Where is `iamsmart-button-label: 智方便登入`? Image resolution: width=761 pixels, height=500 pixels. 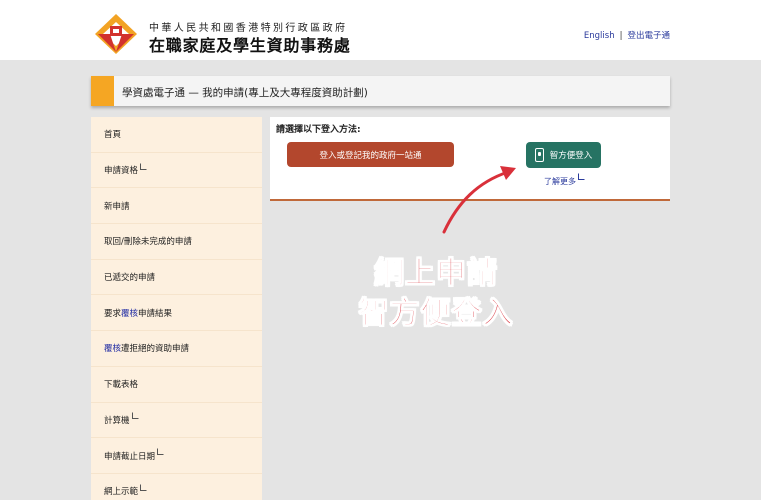
iamsmart-button-label: 智方便登入 is located at coordinates (571, 156).